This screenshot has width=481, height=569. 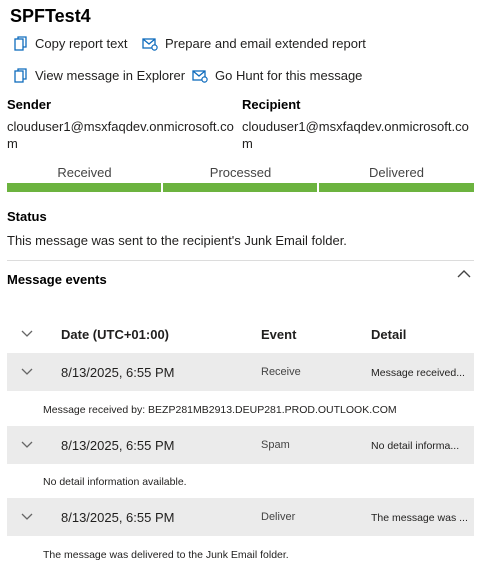 I want to click on recipient-address: clouduser1@msxfaqdev.onmicrosoft.com, so click(x=355, y=135).